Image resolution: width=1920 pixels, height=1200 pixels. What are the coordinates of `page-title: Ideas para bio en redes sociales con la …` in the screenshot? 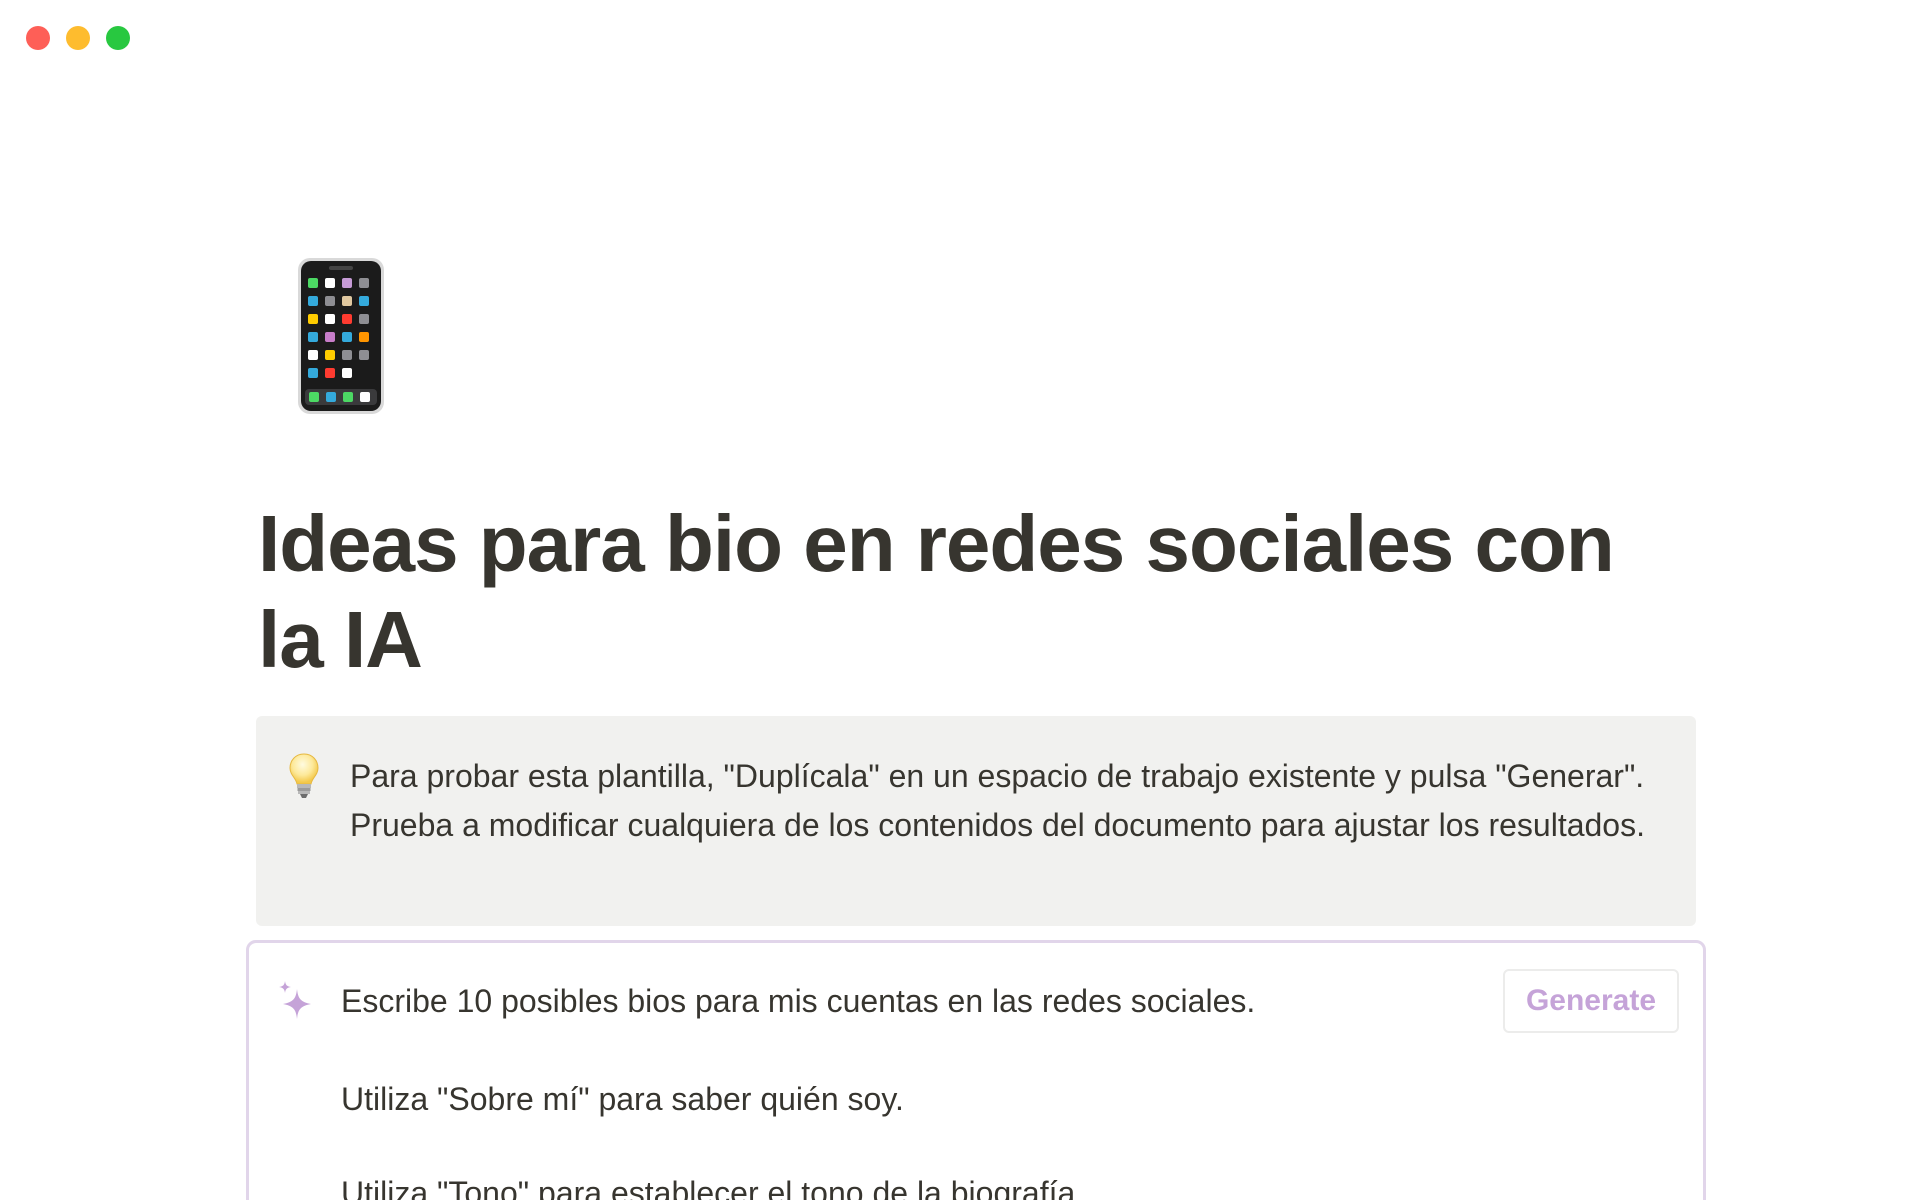 It's located at (978, 592).